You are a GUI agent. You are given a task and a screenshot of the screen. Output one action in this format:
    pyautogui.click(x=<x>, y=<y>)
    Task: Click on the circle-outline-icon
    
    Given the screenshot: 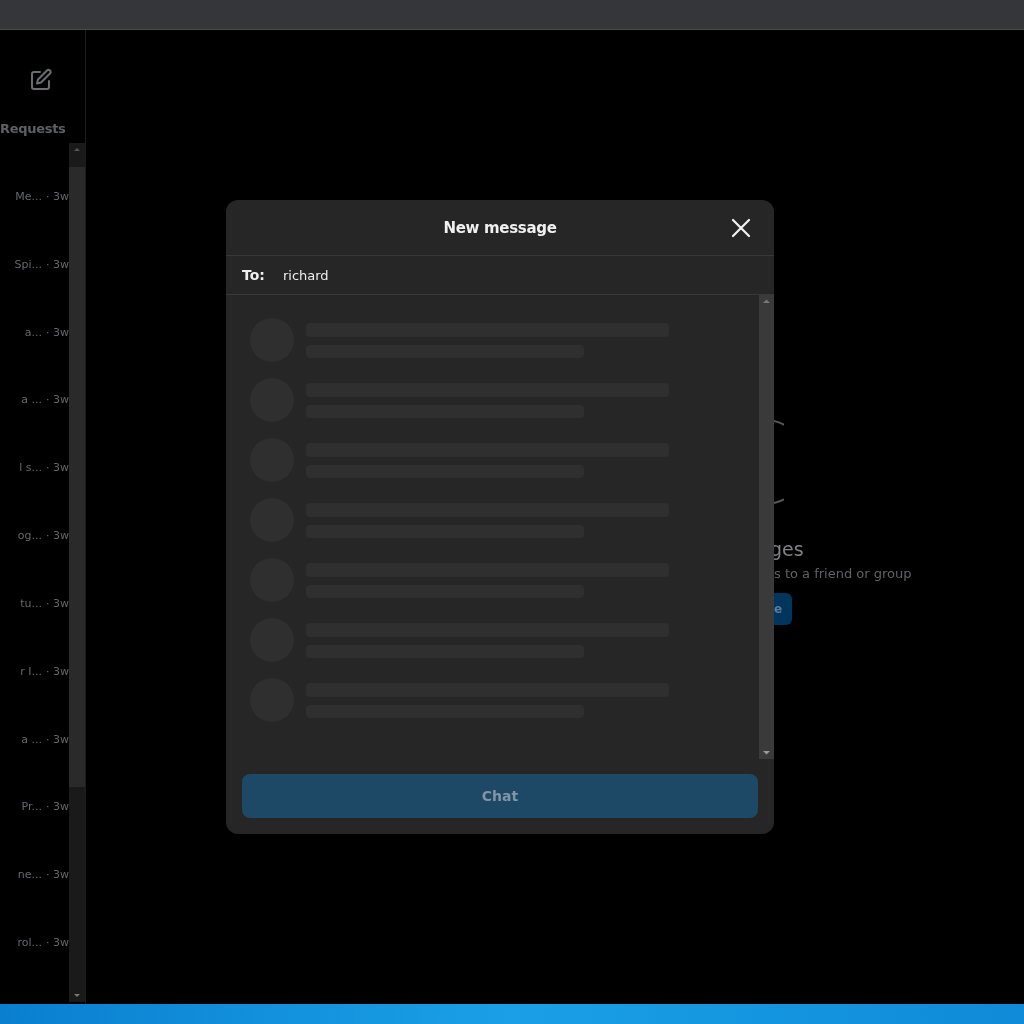 What is the action you would take?
    pyautogui.click(x=779, y=462)
    